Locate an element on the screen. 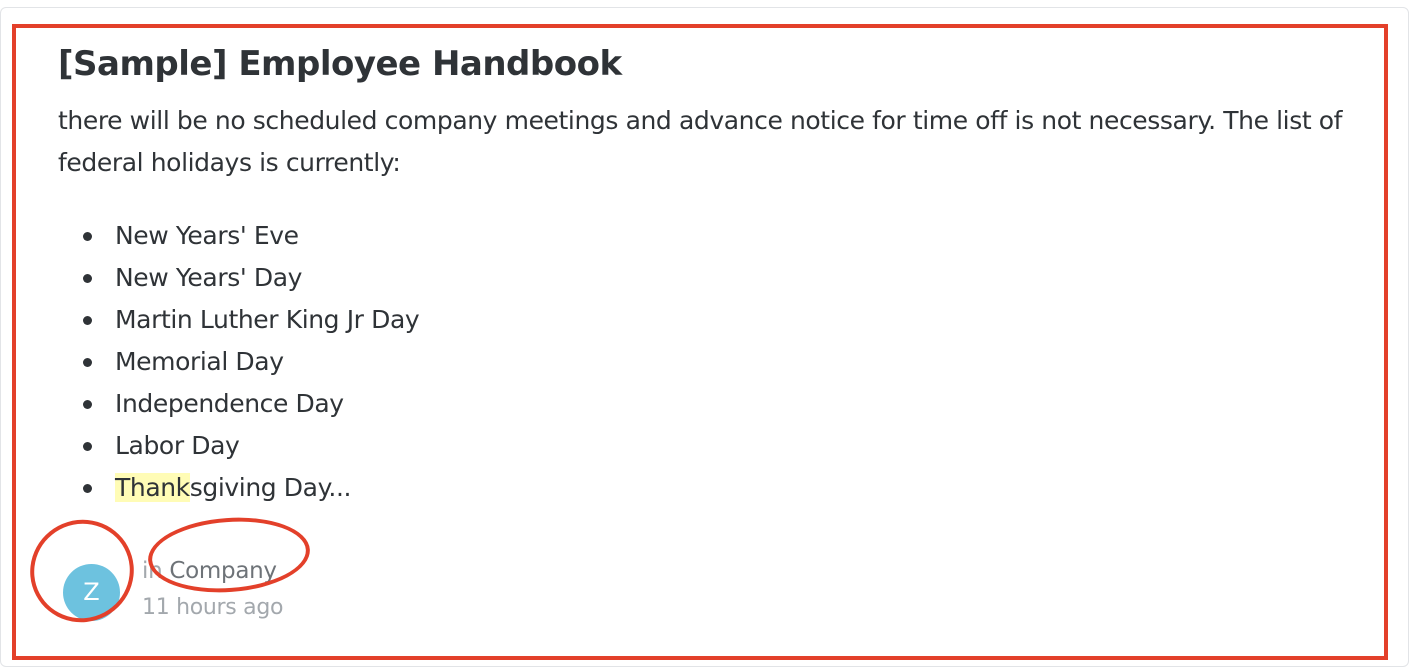  list-item: New Years' Eve is located at coordinates (251, 236).